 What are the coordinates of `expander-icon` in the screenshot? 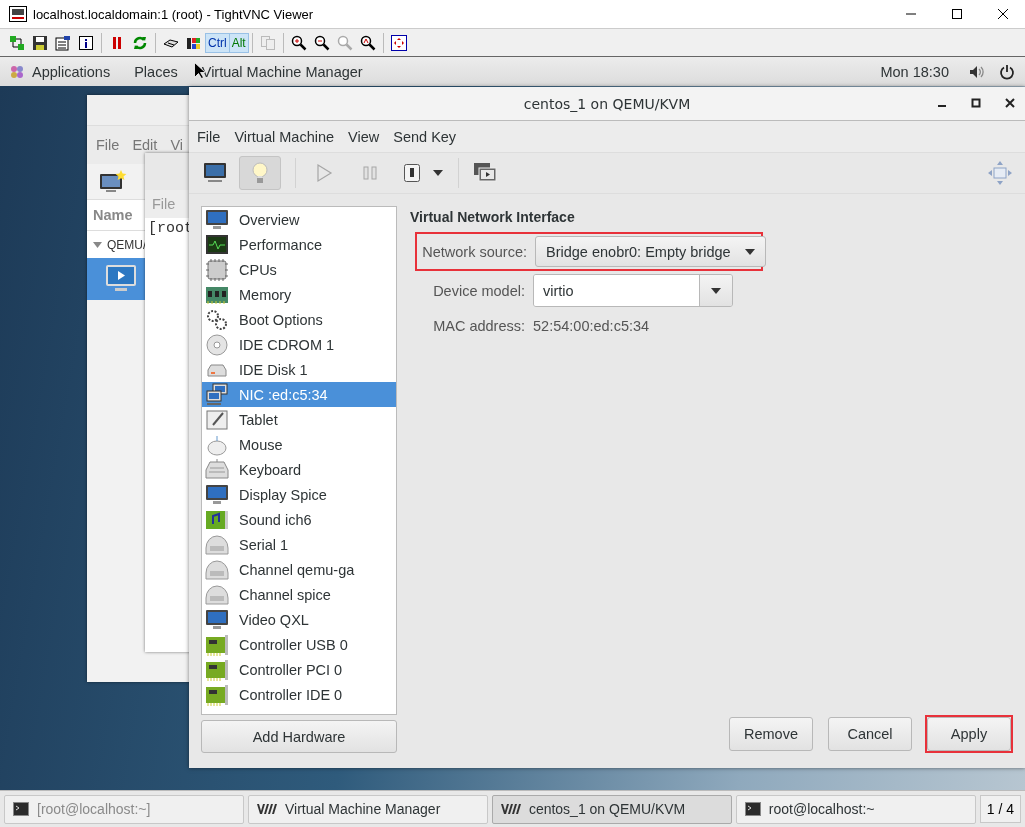 It's located at (97, 244).